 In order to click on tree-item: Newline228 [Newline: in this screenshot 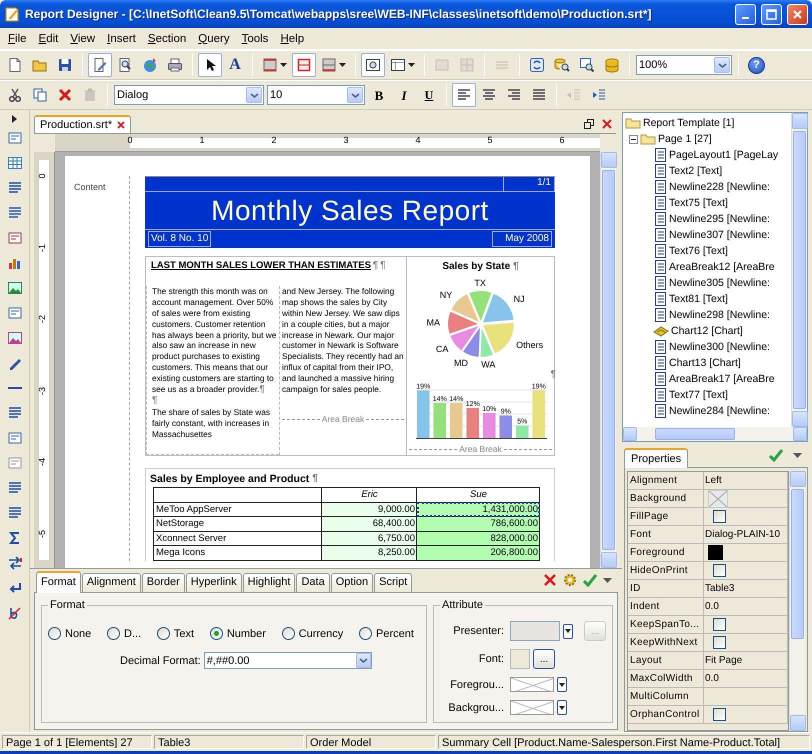, I will do `click(719, 187)`.